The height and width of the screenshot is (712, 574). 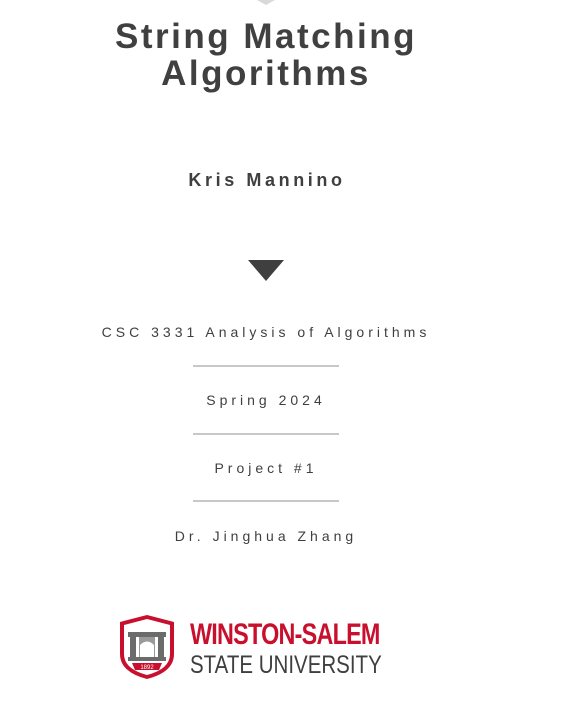 What do you see at coordinates (285, 634) in the screenshot?
I see `logo-text-line-1: WINSTON-SALEM` at bounding box center [285, 634].